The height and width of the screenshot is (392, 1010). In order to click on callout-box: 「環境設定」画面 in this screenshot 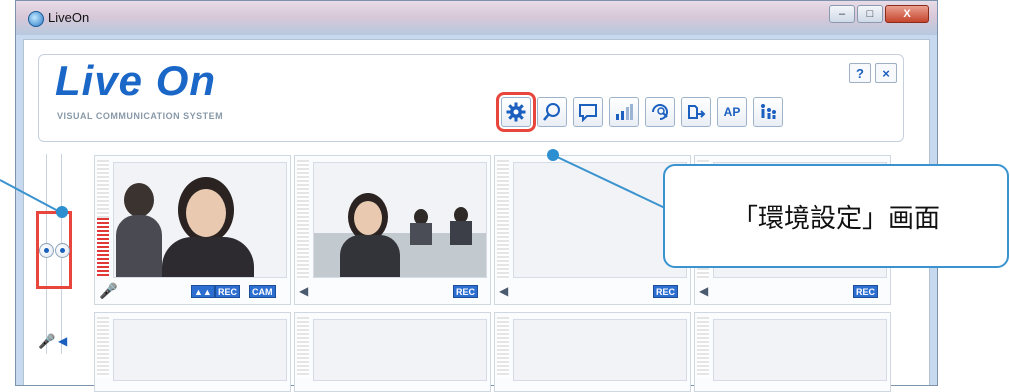, I will do `click(836, 216)`.